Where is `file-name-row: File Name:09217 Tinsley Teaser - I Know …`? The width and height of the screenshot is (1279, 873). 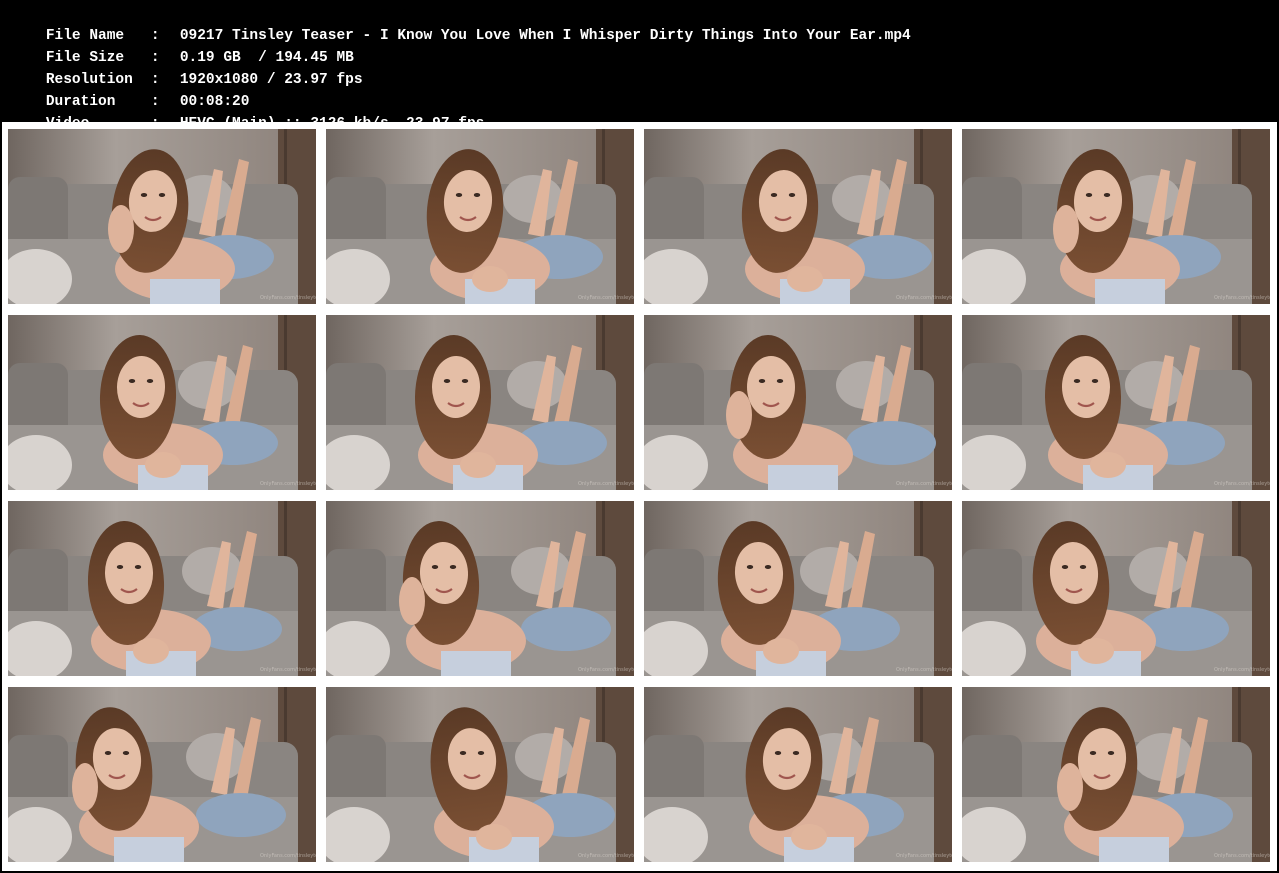 file-name-row: File Name:09217 Tinsley Teaser - I Know … is located at coordinates (461, 25).